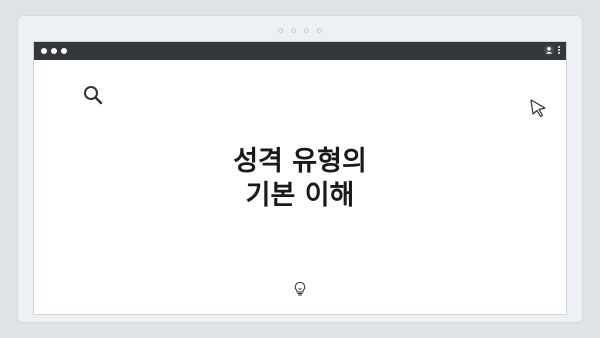 The width and height of the screenshot is (600, 338). I want to click on kebab-menu-icon, so click(559, 50).